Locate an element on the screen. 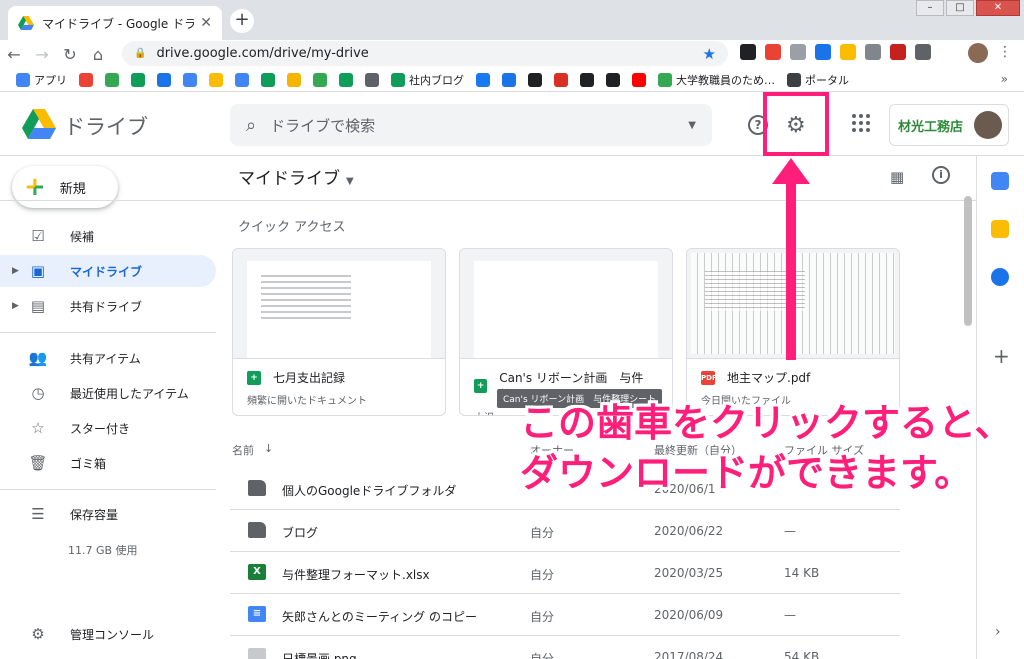  drive-logo-icon is located at coordinates (39, 124).